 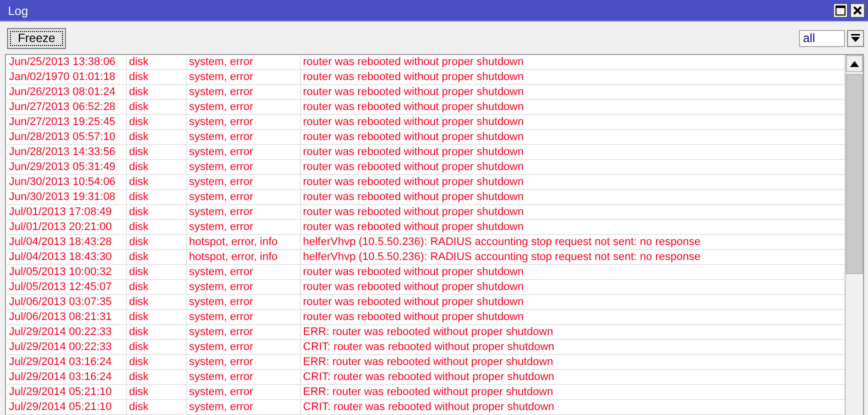 I want to click on time-cell: Jul/01/2013 20:21:00, so click(x=67, y=227).